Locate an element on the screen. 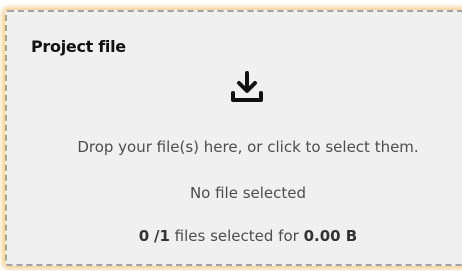 This screenshot has width=462, height=271. dropzone-title: Project file is located at coordinates (78, 46).